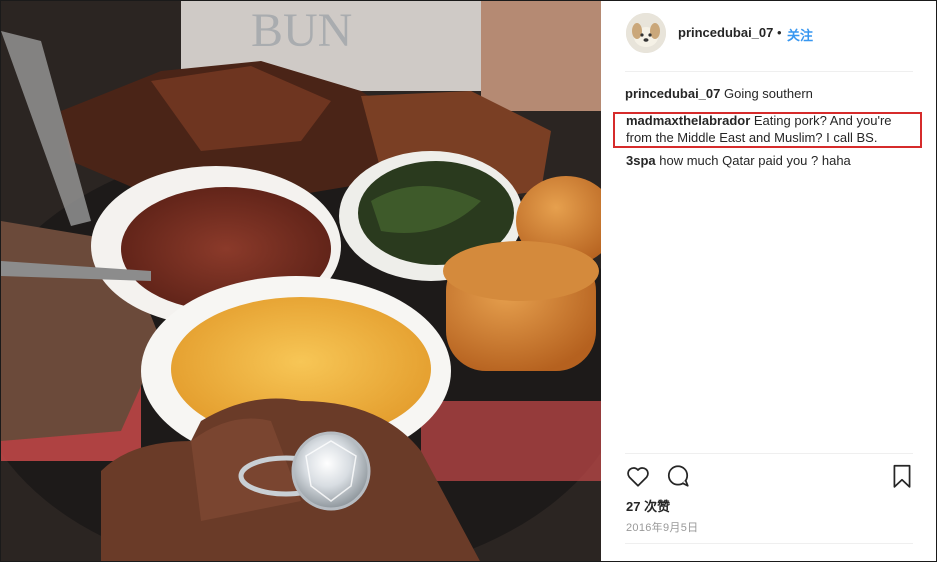  Describe the element at coordinates (725, 32) in the screenshot. I see `author-username: princedubai_07` at that location.